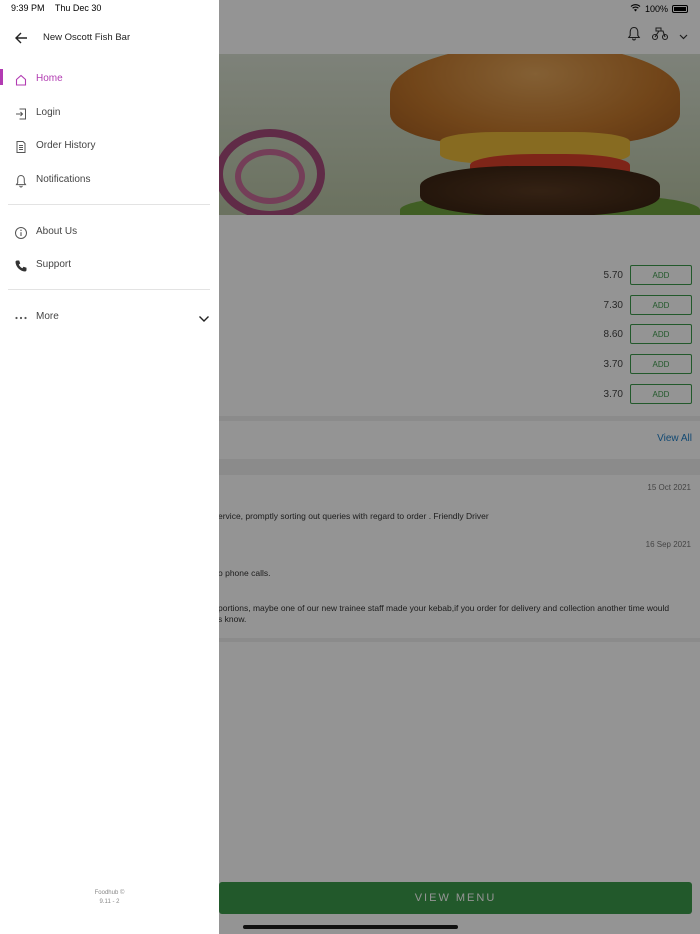 The height and width of the screenshot is (934, 700). I want to click on login-icon, so click(21, 114).